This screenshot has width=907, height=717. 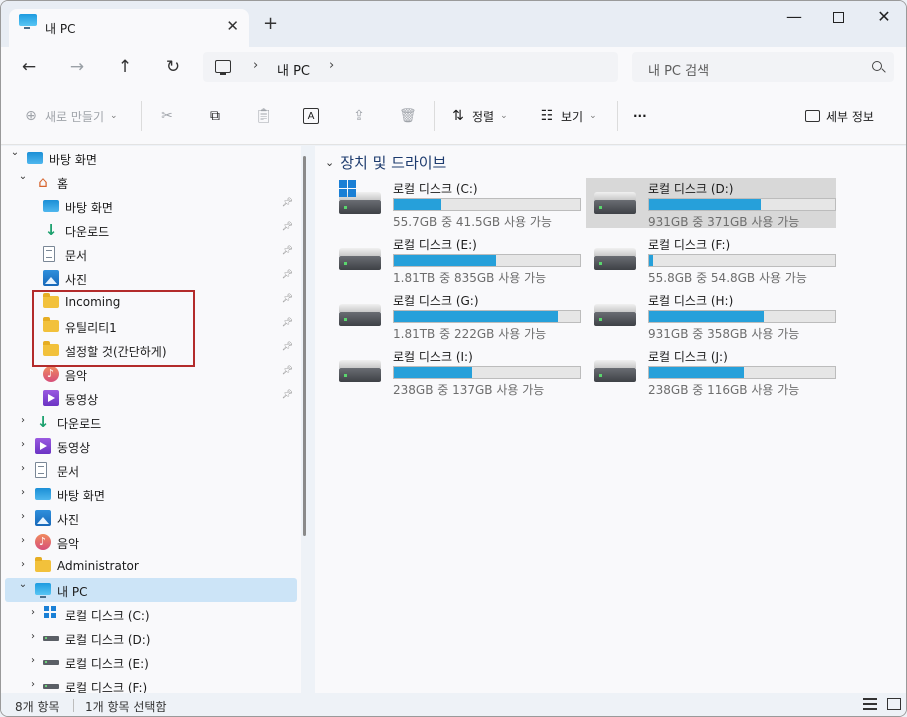 What do you see at coordinates (77, 67) in the screenshot?
I see `forward-button: →` at bounding box center [77, 67].